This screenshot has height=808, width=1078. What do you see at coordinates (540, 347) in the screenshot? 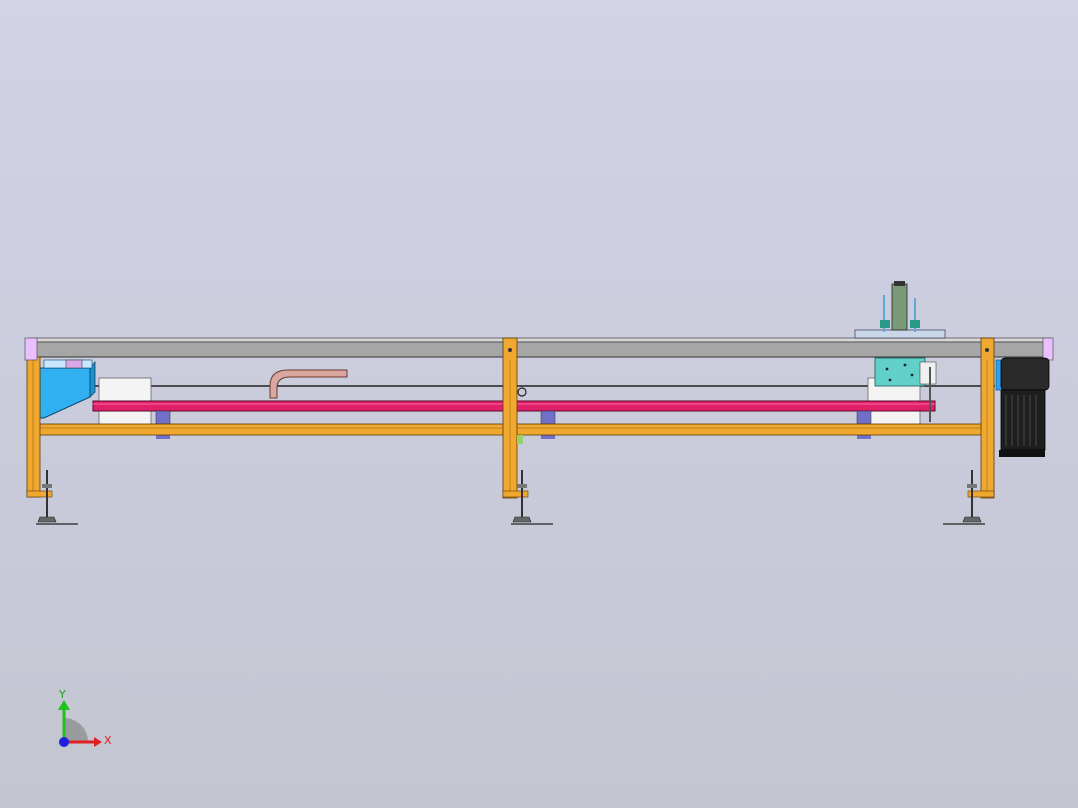
I see `top-rail` at bounding box center [540, 347].